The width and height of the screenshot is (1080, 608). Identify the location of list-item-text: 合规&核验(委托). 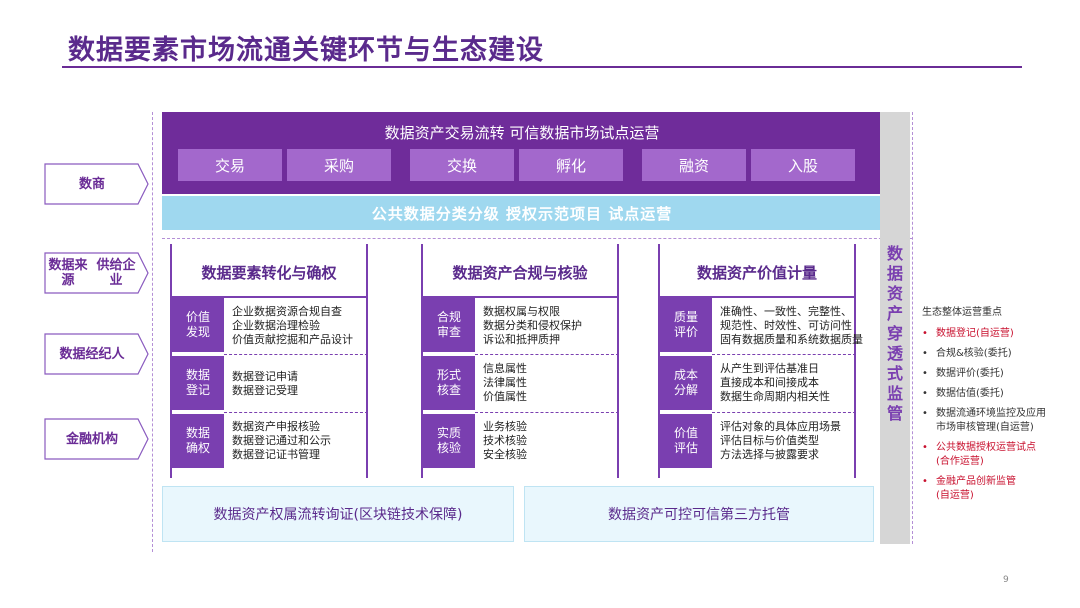
(974, 353).